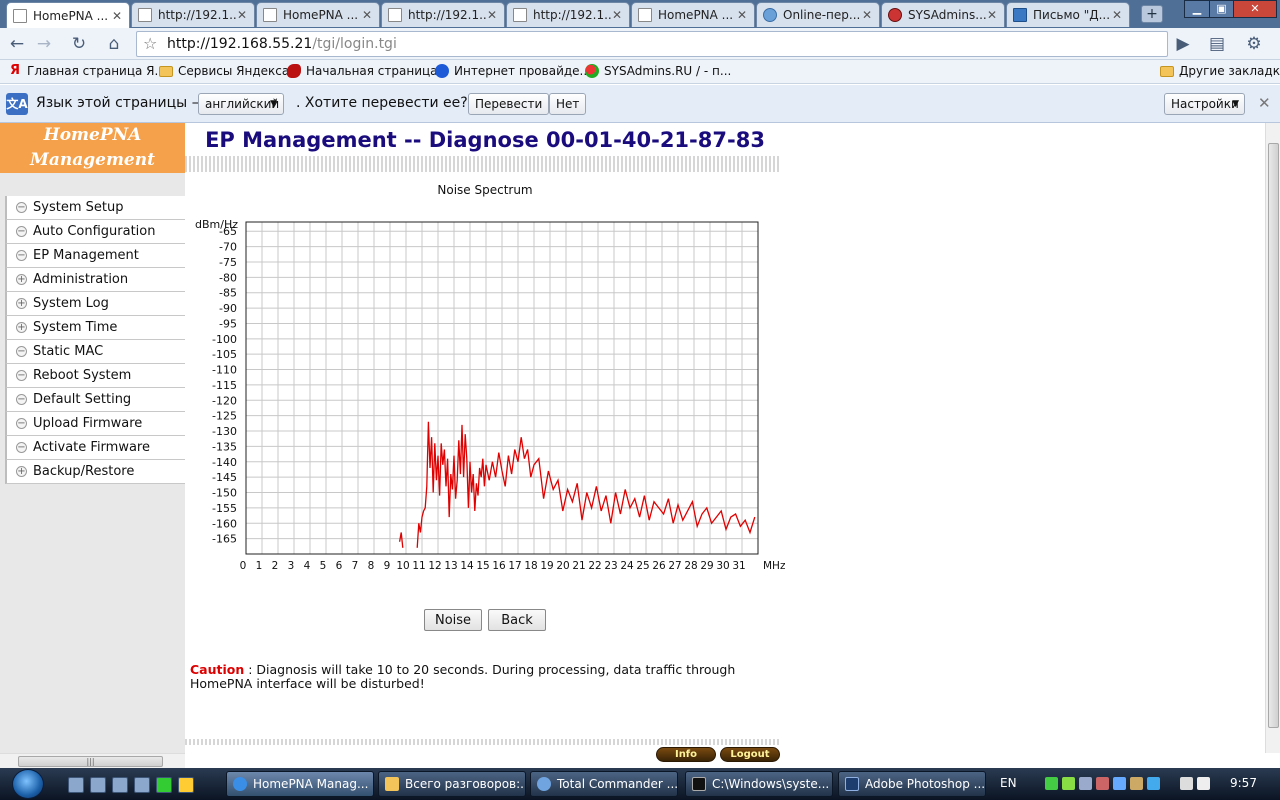 The width and height of the screenshot is (1280, 800). What do you see at coordinates (738, 566) in the screenshot?
I see `x-tick-label: 31` at bounding box center [738, 566].